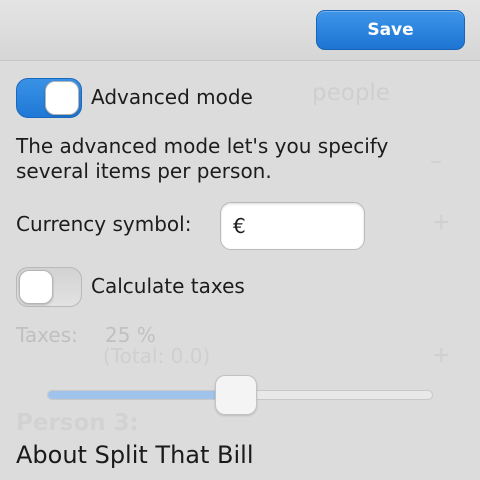  Describe the element at coordinates (351, 93) in the screenshot. I see `background-people-text: people` at that location.